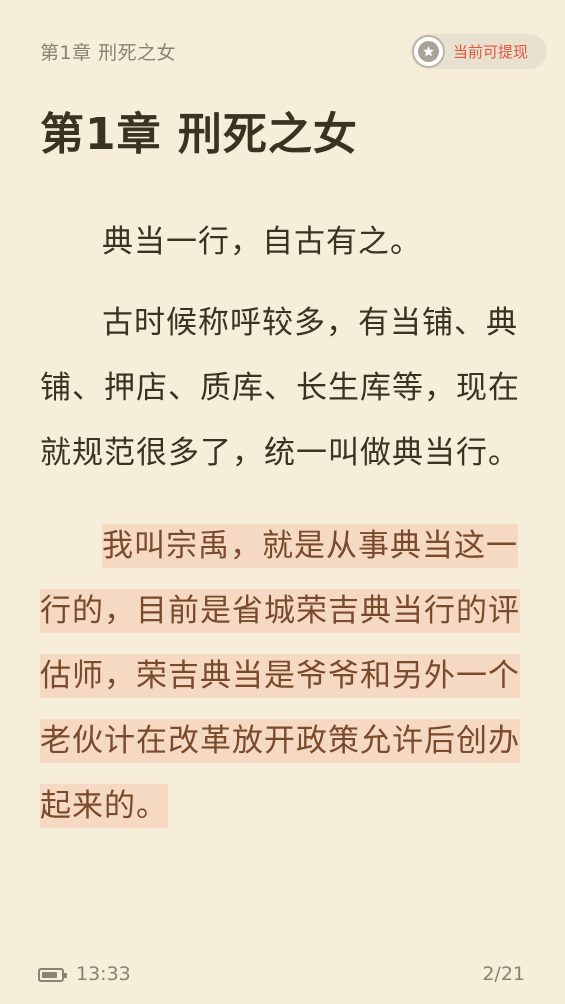  I want to click on clock-time: 13:33, so click(103, 974).